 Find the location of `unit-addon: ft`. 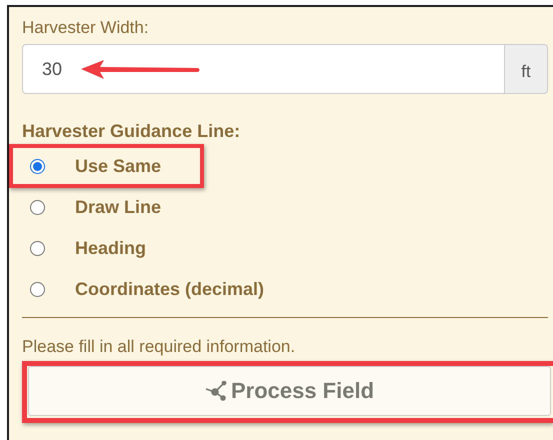

unit-addon: ft is located at coordinates (526, 69).